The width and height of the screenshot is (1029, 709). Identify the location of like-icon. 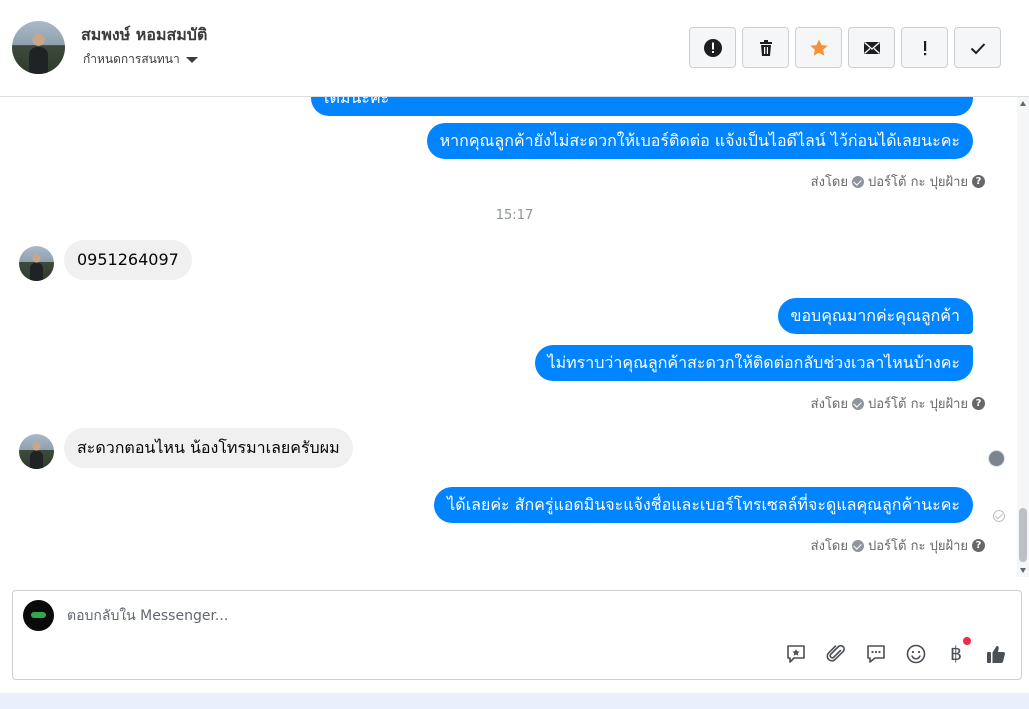
(996, 654).